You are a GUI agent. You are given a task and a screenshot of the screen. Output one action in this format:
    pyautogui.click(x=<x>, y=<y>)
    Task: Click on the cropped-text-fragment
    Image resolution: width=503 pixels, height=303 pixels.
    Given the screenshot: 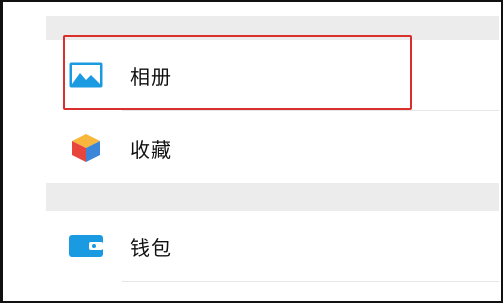 What is the action you would take?
    pyautogui.click(x=105, y=3)
    